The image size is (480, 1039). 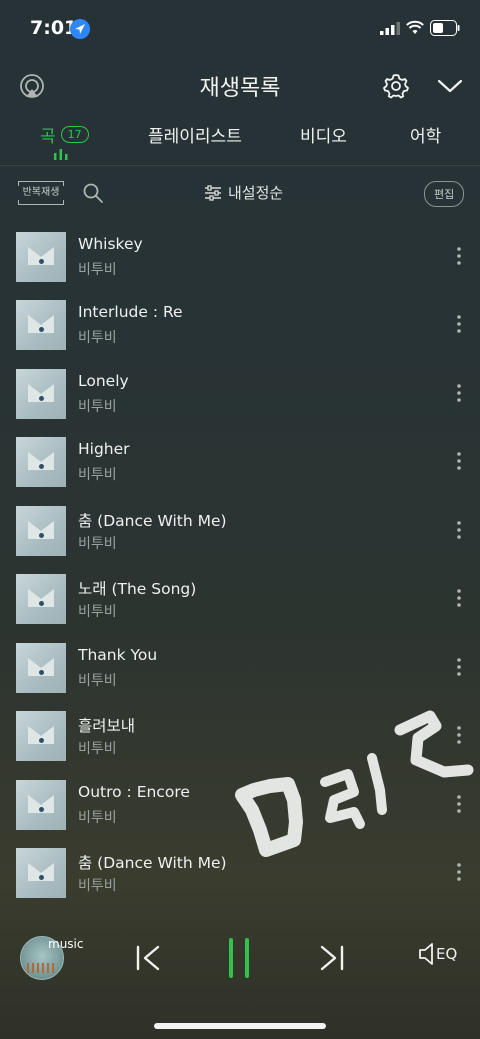 I want to click on song-title: Whiskey, so click(x=110, y=244).